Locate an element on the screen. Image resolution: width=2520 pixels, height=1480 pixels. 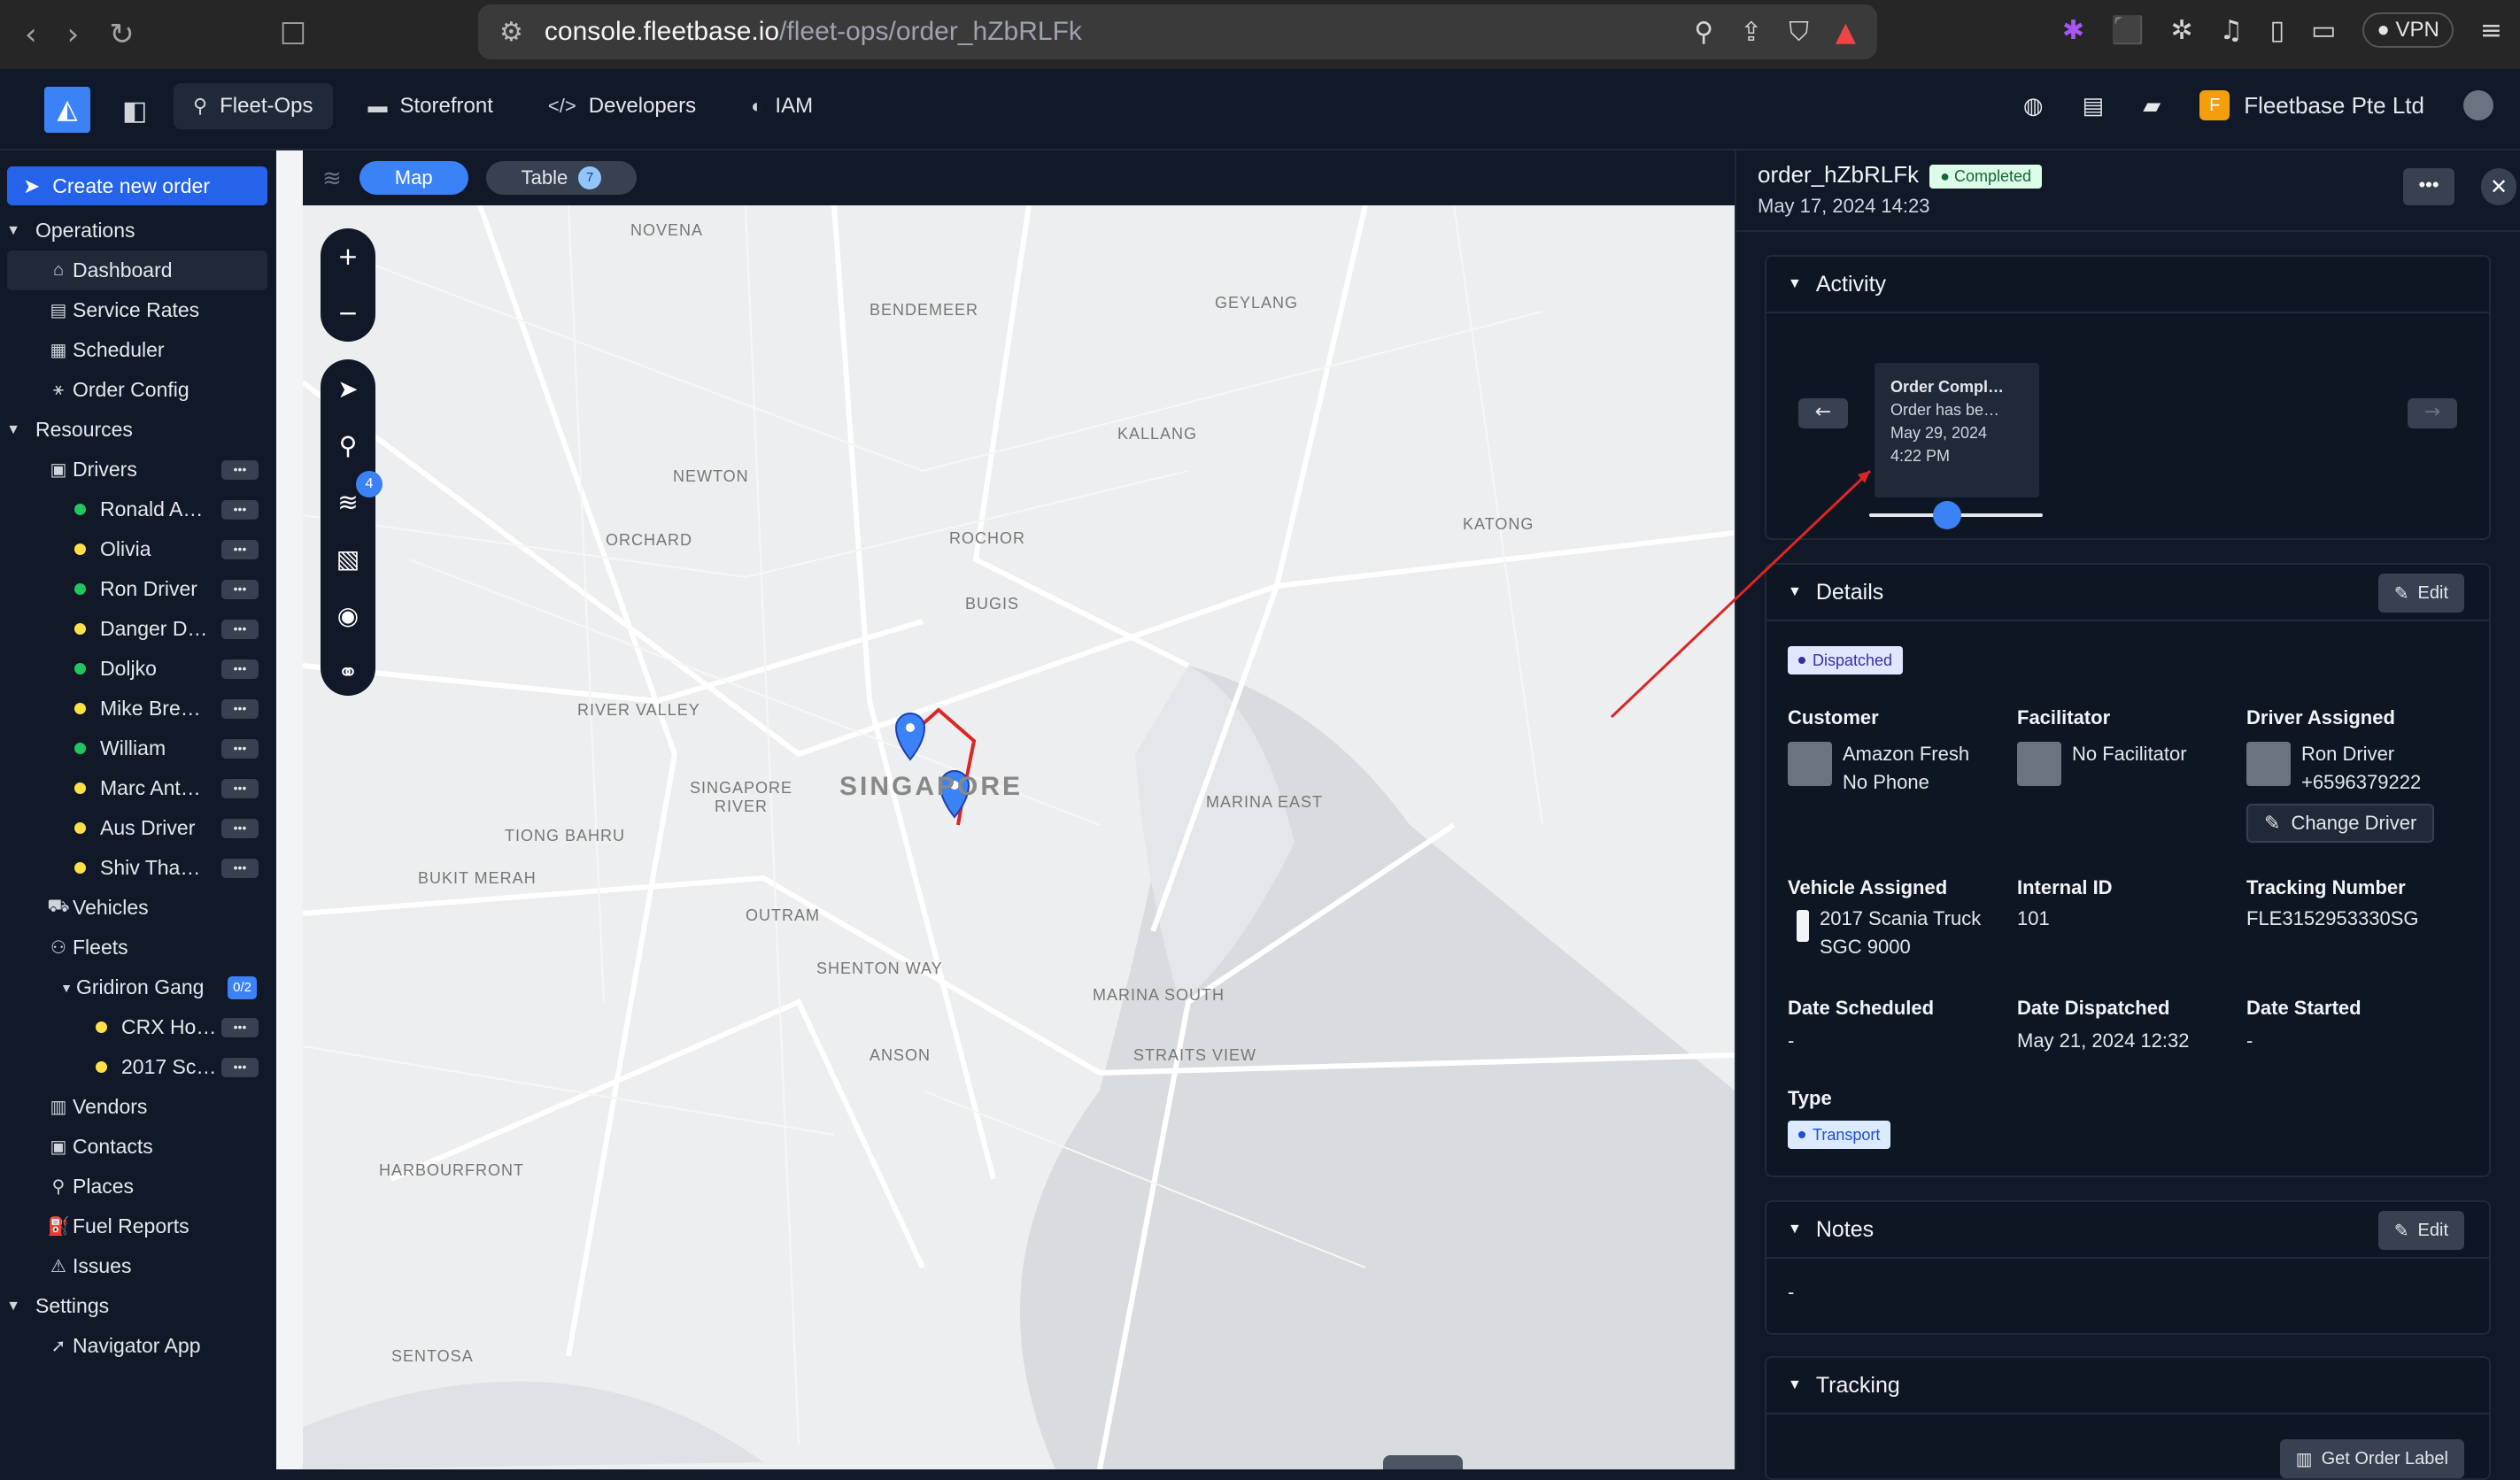
rewards-icon: ▲ is located at coordinates (1846, 32).